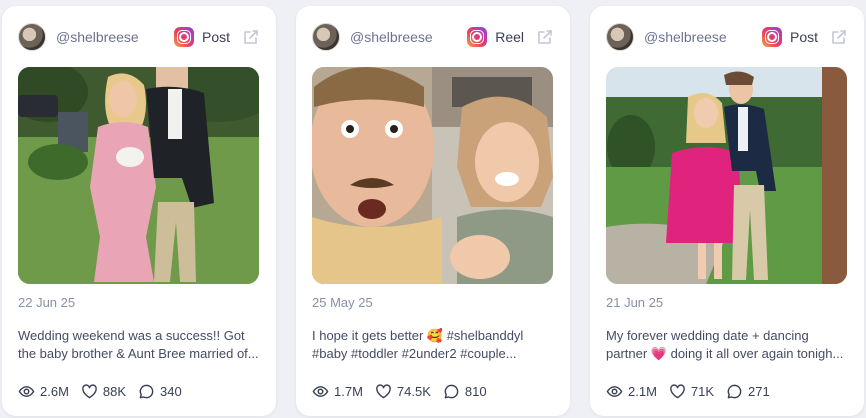 Image resolution: width=866 pixels, height=418 pixels. I want to click on comments-count: 340, so click(171, 391).